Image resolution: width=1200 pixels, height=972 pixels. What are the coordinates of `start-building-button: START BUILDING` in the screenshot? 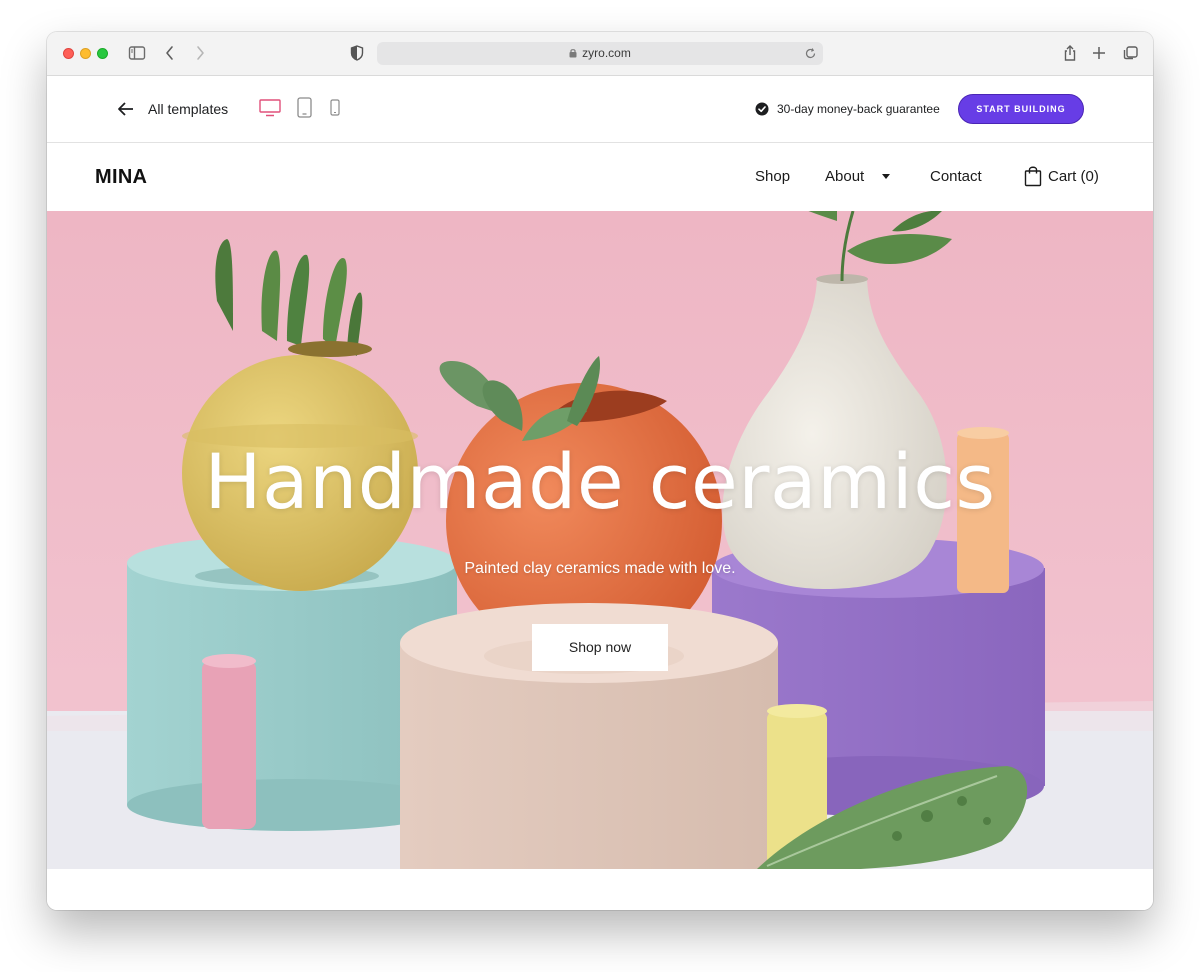 It's located at (1021, 109).